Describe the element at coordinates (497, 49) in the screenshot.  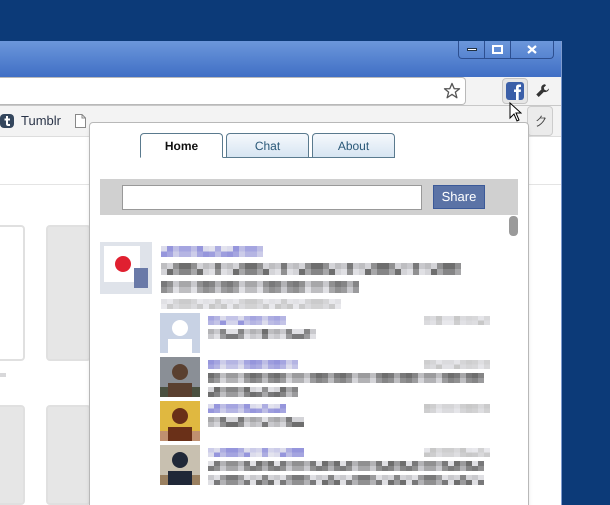
I see `maximize-icon` at that location.